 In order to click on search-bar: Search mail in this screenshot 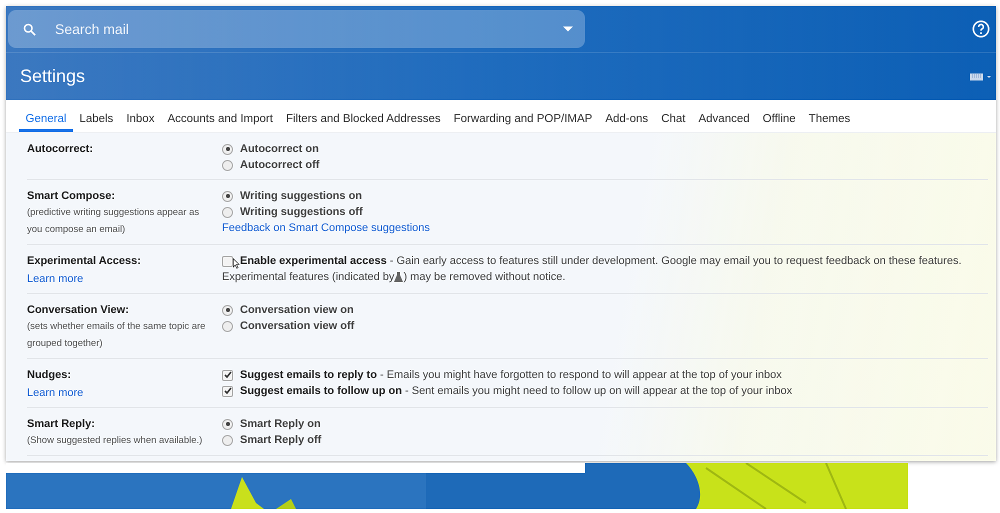, I will do `click(296, 29)`.